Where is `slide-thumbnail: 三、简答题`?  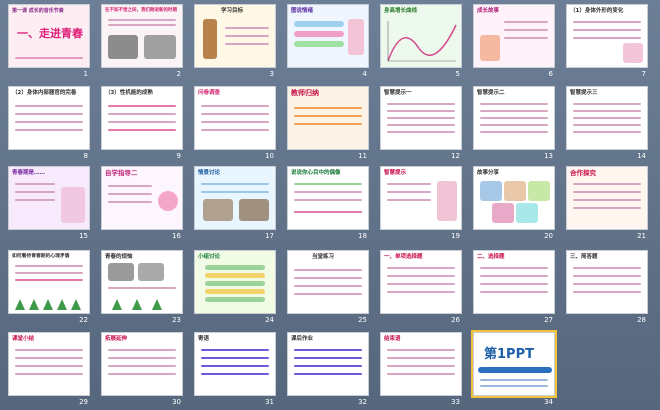 slide-thumbnail: 三、简答题 is located at coordinates (607, 282).